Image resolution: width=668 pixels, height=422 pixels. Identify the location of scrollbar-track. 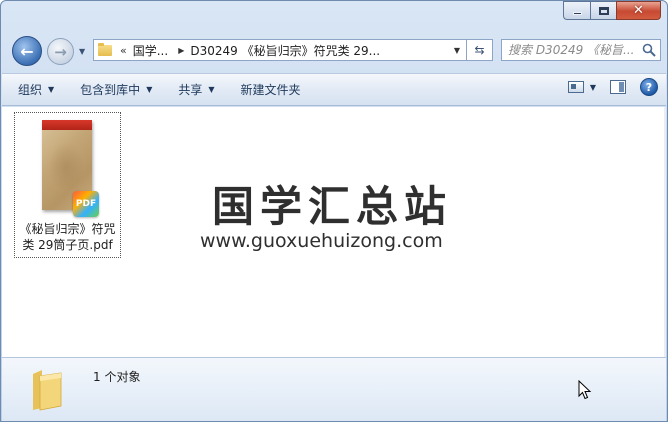
(665, 232).